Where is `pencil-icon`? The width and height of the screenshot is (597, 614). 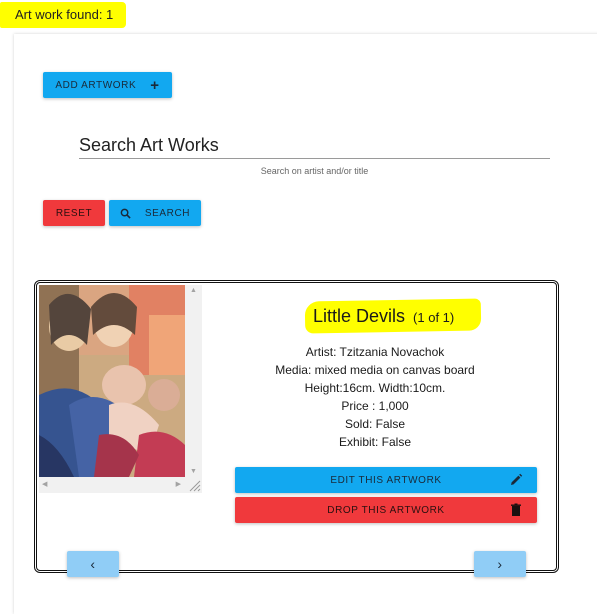
pencil-icon is located at coordinates (517, 479).